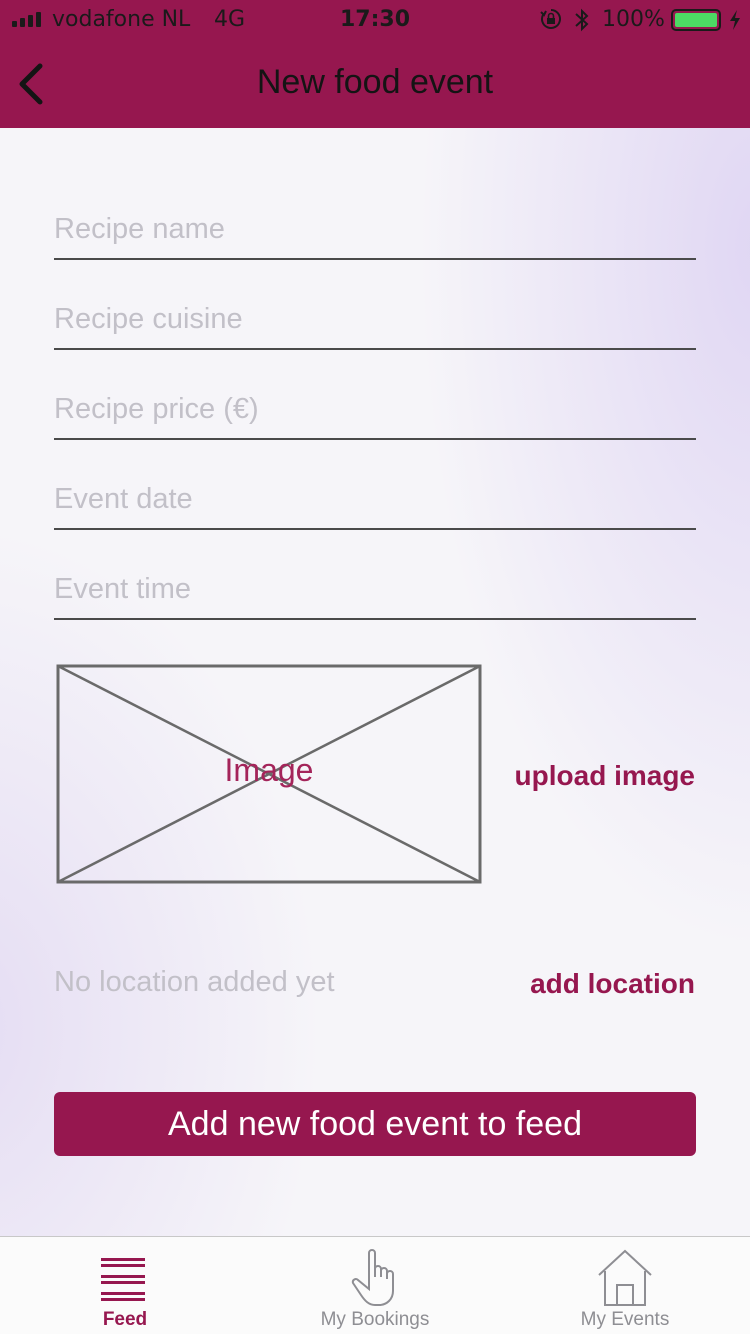  I want to click on tab-my-events: My Events, so click(625, 1285).